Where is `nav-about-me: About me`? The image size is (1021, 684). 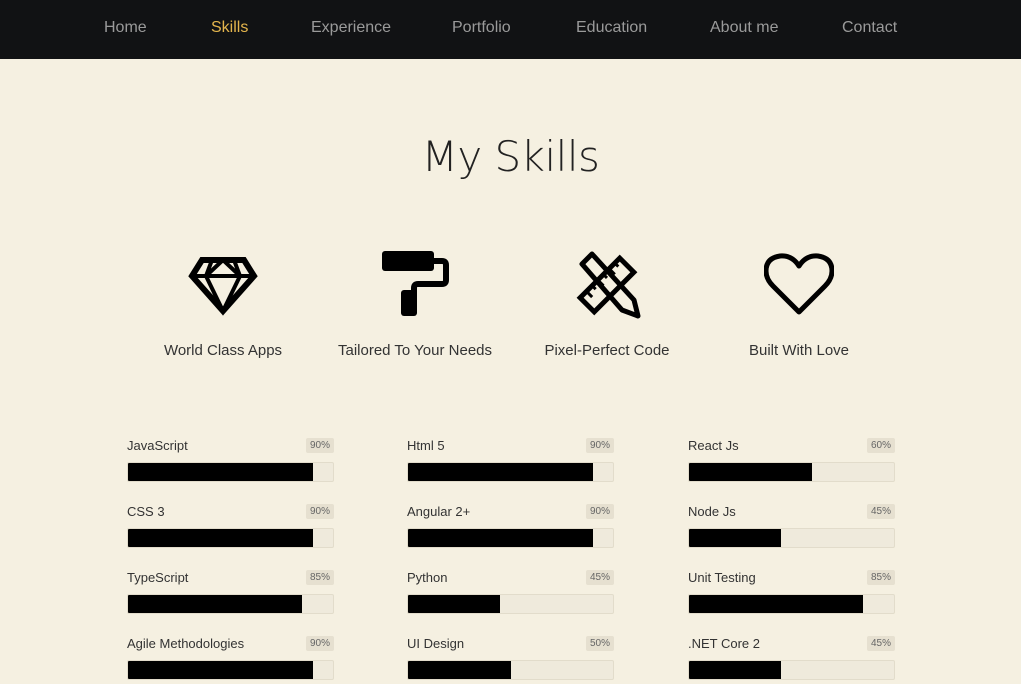 nav-about-me: About me is located at coordinates (744, 28).